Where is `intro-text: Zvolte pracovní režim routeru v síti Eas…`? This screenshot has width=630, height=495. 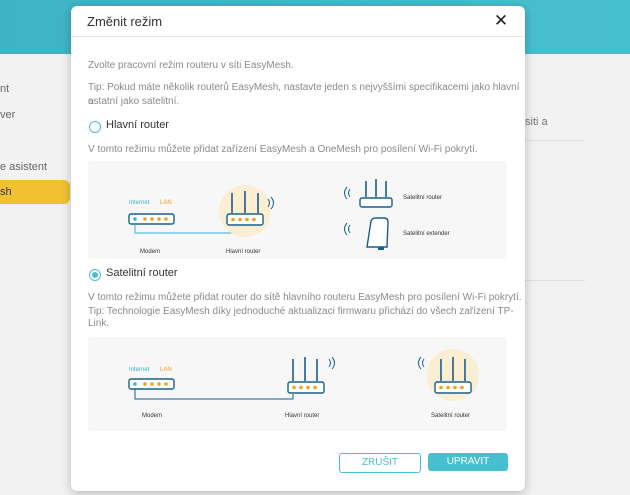
intro-text: Zvolte pracovní režim routeru v síti Eas… is located at coordinates (191, 65).